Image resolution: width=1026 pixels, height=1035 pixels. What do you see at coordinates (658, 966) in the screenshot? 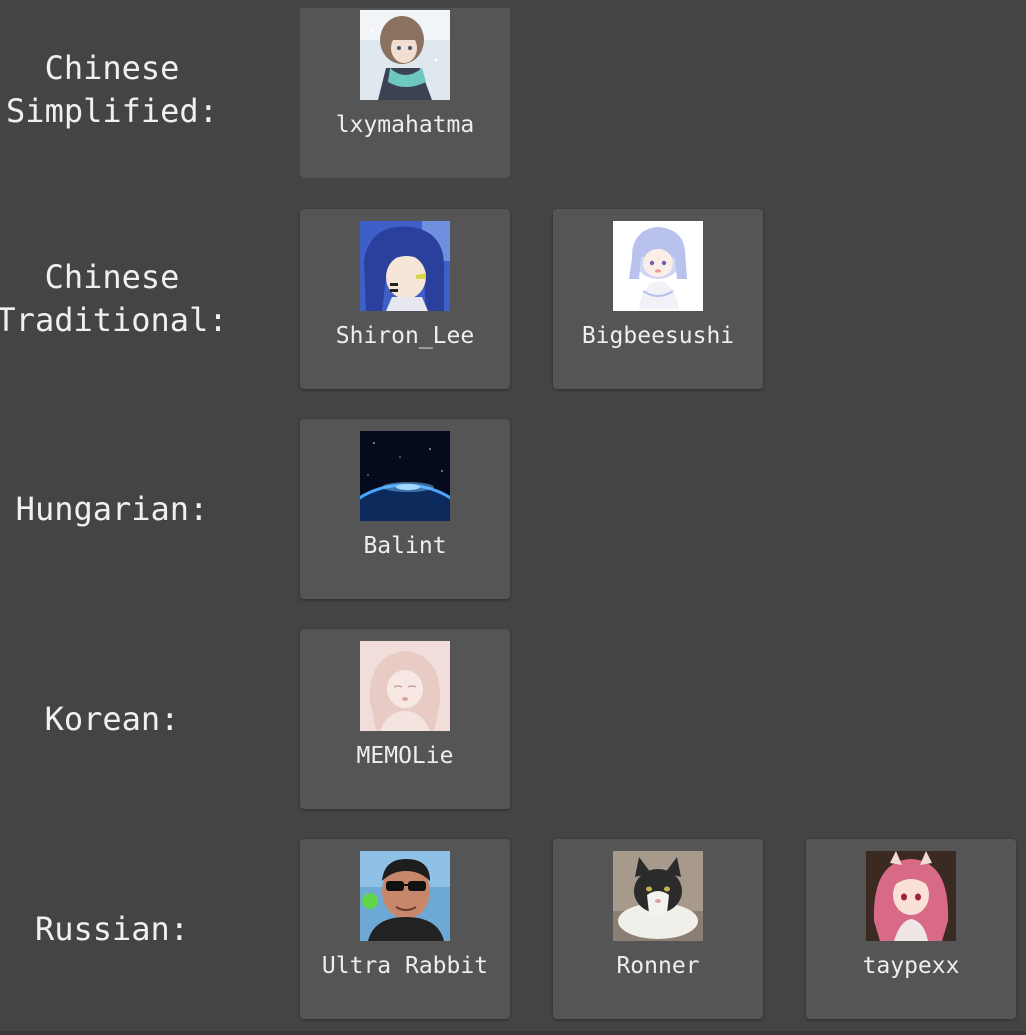
I see `translator-name: Ronner` at bounding box center [658, 966].